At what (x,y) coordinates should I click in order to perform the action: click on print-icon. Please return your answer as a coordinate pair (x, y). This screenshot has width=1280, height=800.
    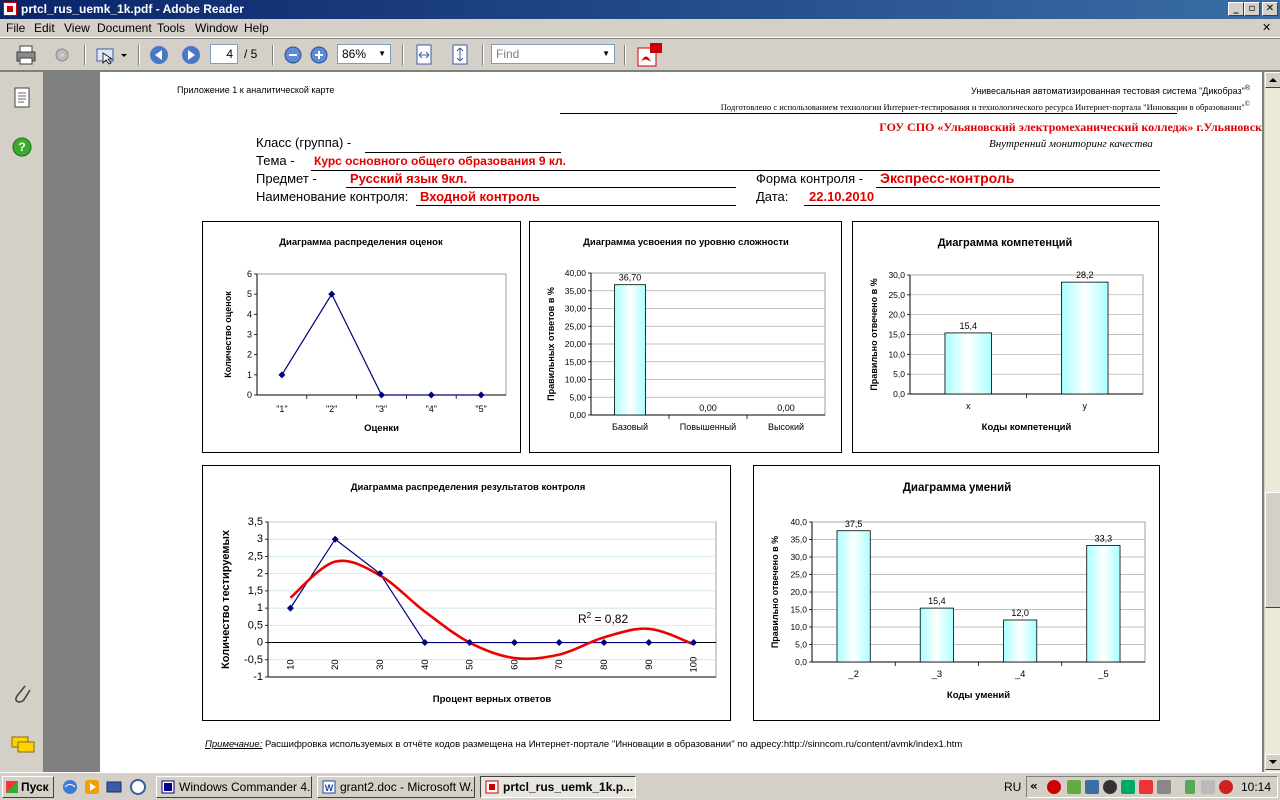
    Looking at the image, I should click on (26, 55).